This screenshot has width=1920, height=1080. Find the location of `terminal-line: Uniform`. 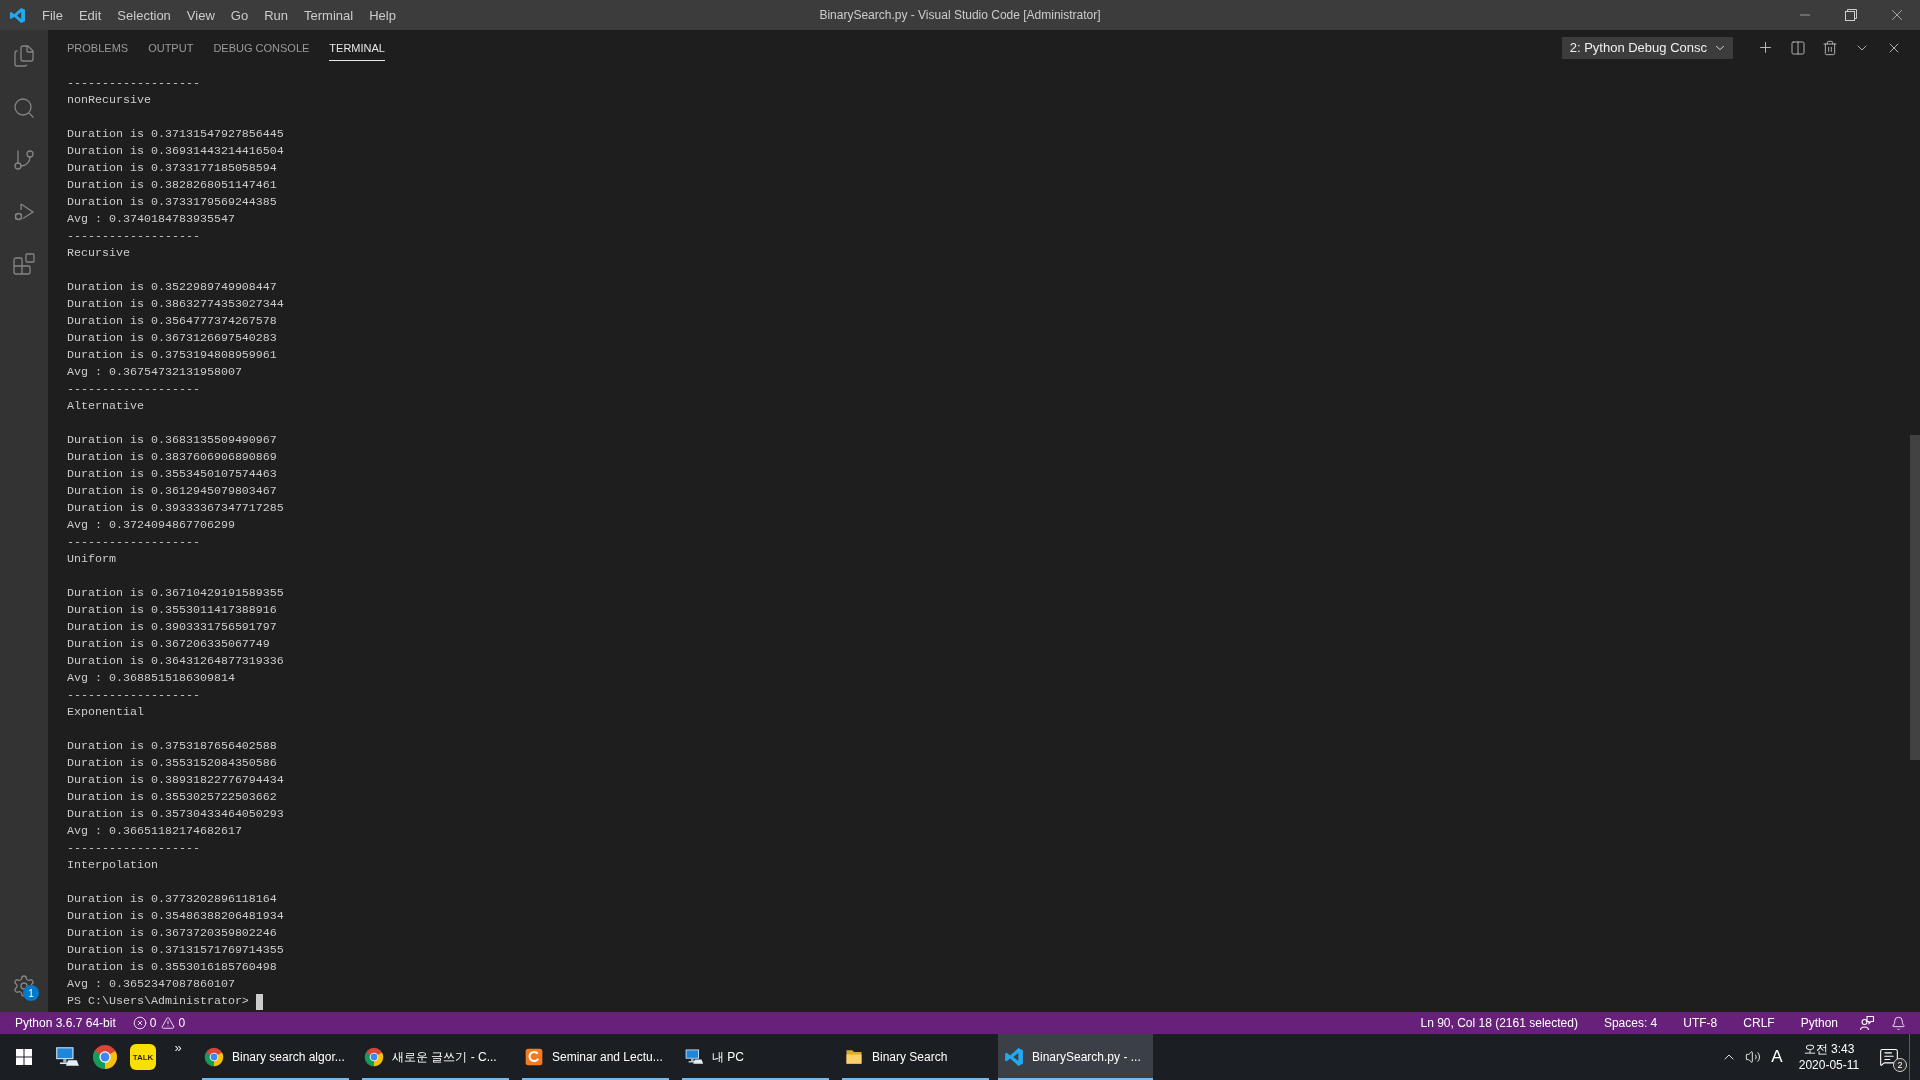

terminal-line: Uniform is located at coordinates (91, 559).